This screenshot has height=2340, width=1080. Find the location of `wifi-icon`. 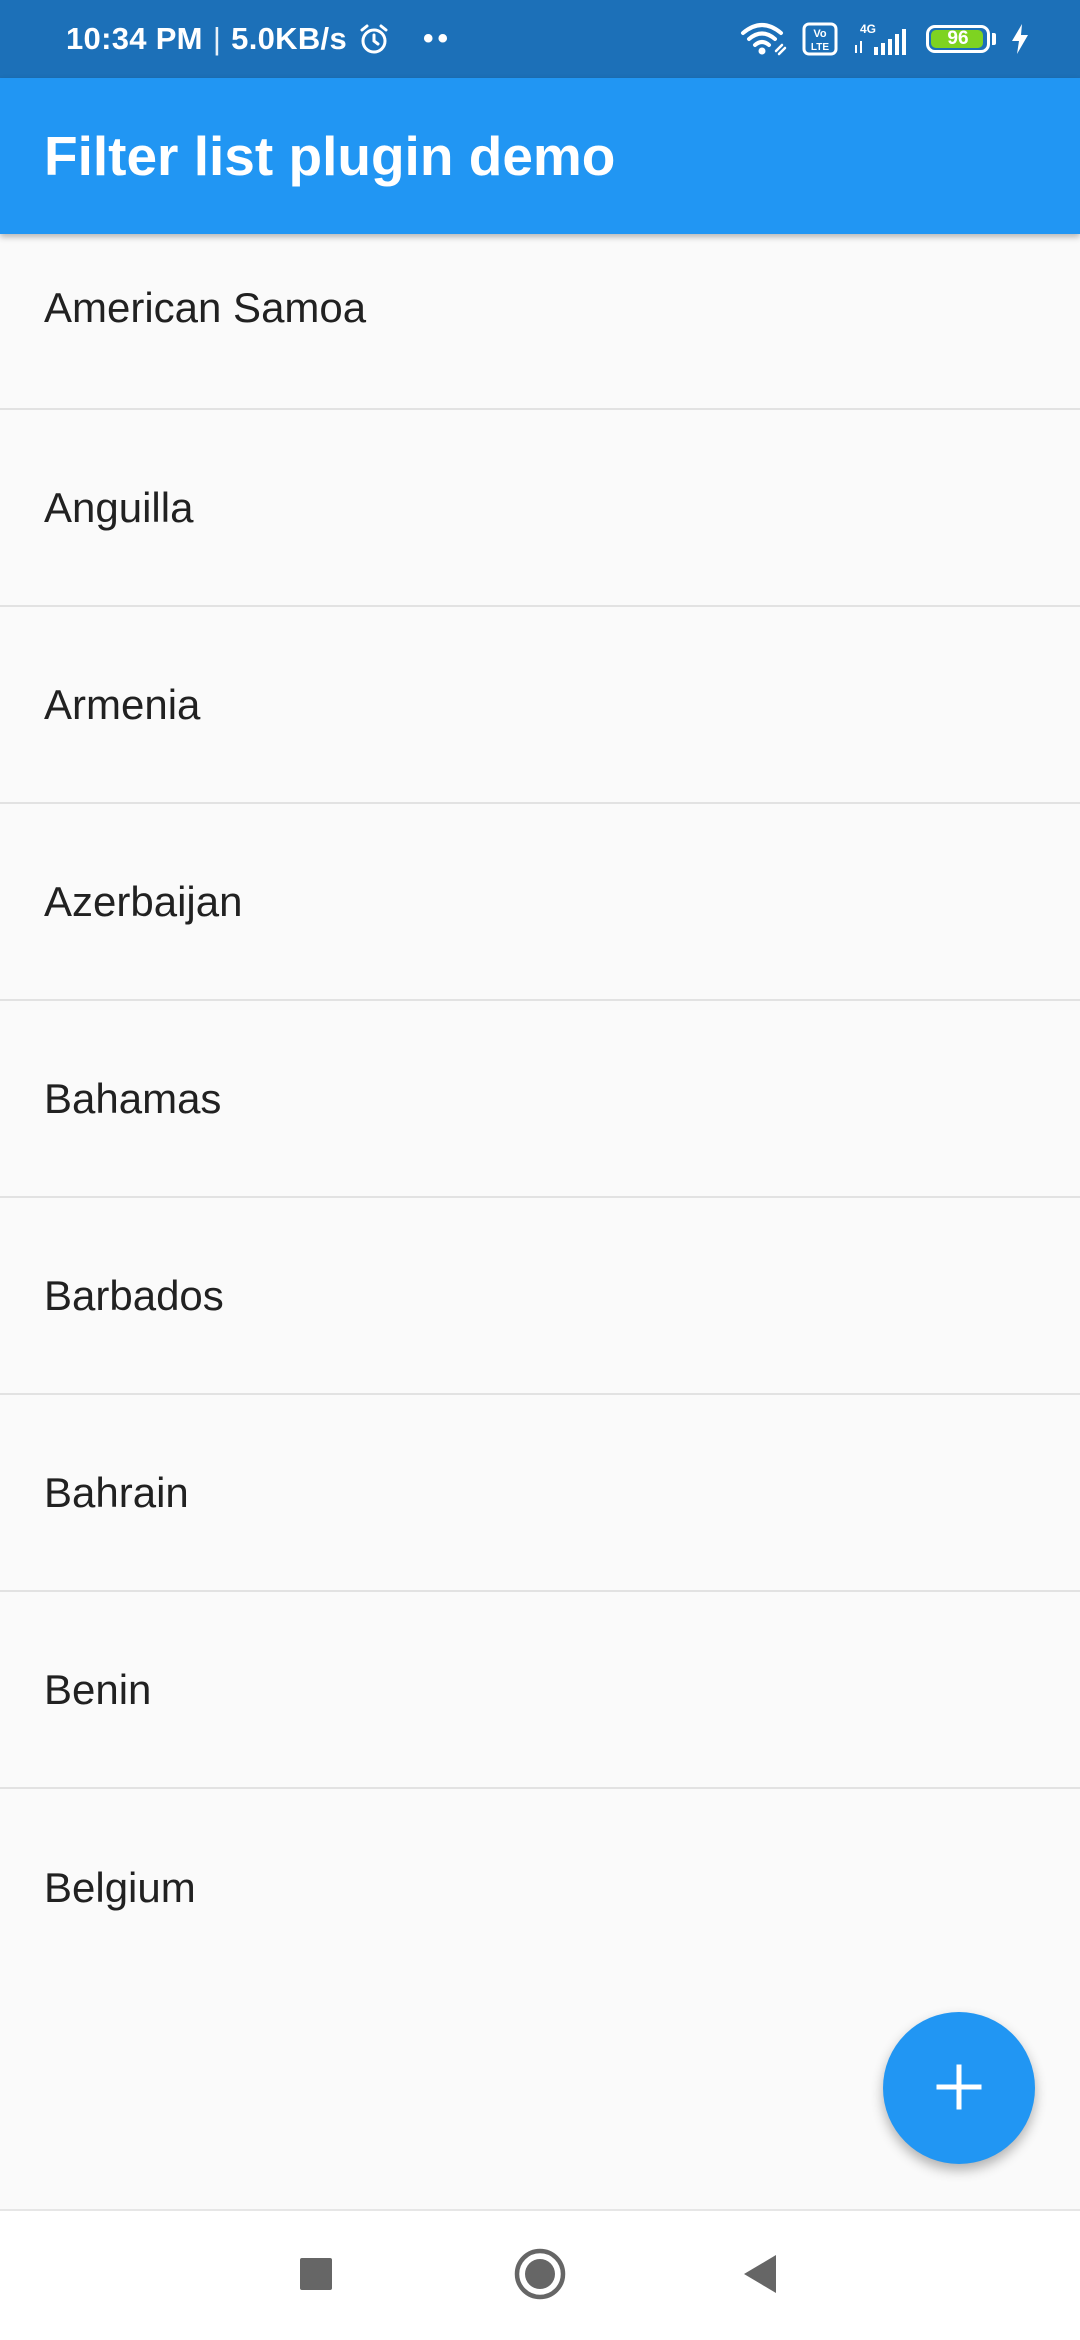

wifi-icon is located at coordinates (764, 39).